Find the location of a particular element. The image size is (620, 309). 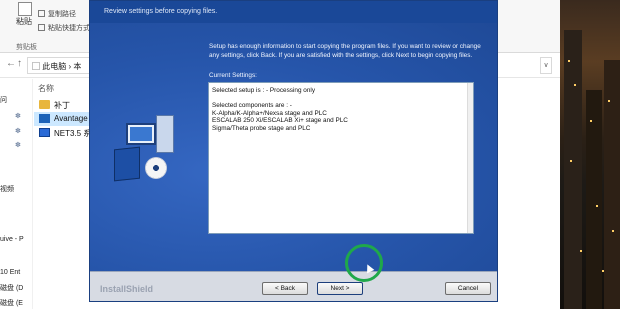

dialog-footer: InstallShield < Back Next > Cancel is located at coordinates (293, 286).